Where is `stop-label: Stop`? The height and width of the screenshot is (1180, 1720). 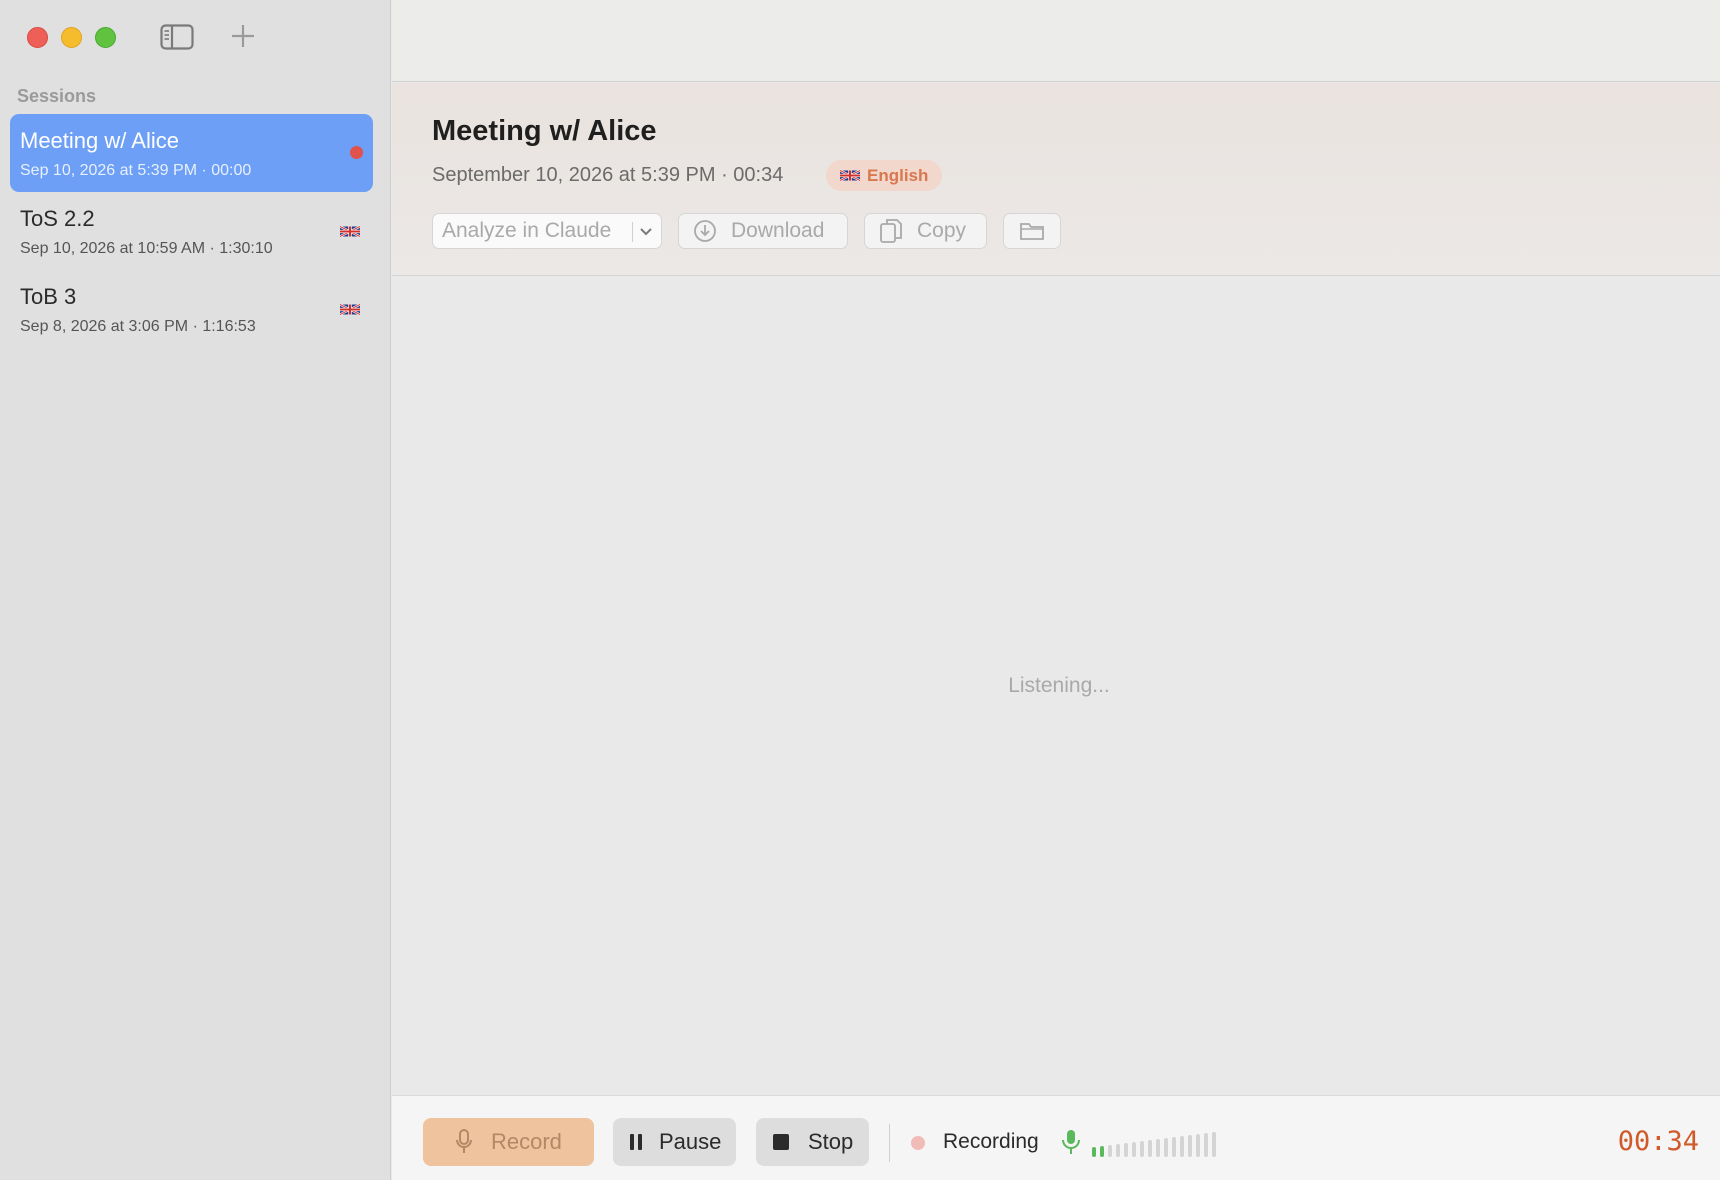
stop-label: Stop is located at coordinates (831, 1141).